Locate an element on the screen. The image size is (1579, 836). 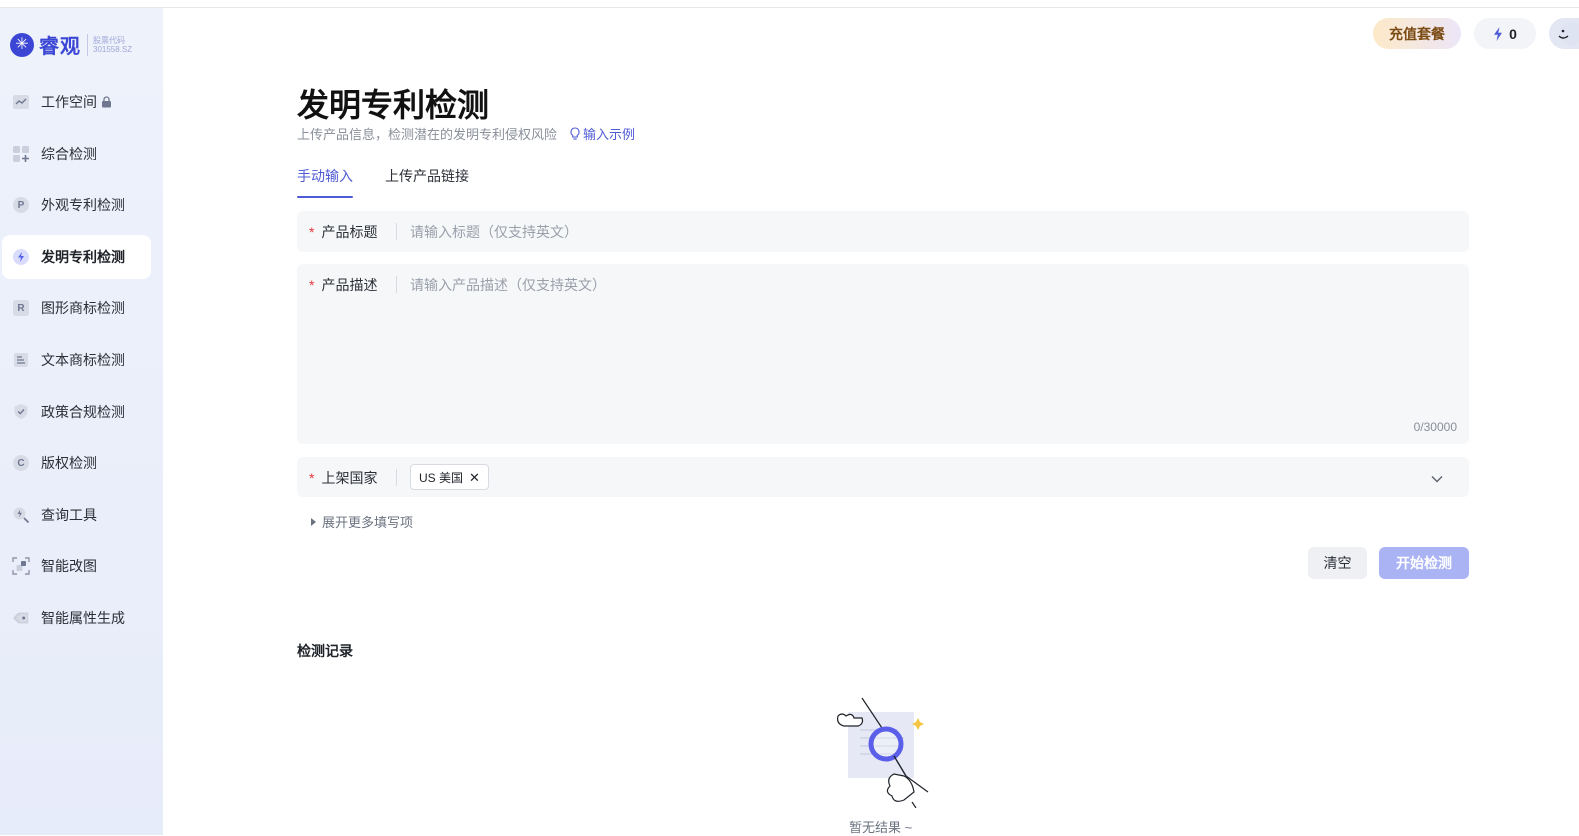
top-border is located at coordinates (789, 4).